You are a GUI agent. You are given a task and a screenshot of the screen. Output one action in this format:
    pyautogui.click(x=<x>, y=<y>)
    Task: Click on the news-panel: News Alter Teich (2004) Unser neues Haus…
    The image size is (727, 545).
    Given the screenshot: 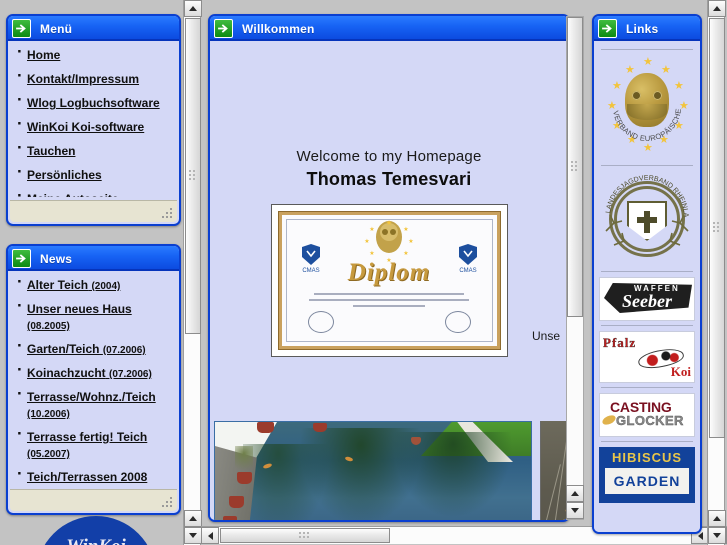 What is the action you would take?
    pyautogui.click(x=93, y=379)
    